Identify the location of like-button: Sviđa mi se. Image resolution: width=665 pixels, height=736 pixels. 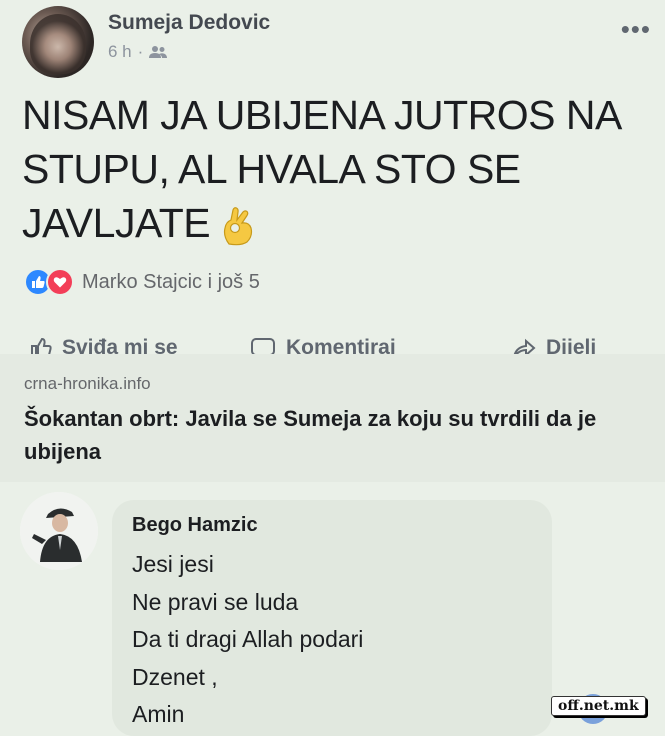
(104, 345).